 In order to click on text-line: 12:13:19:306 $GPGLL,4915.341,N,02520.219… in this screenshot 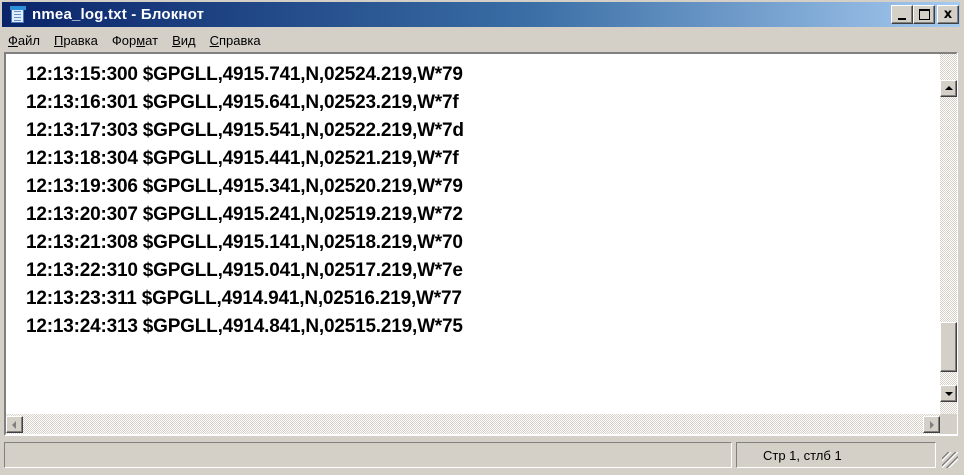, I will do `click(244, 186)`.